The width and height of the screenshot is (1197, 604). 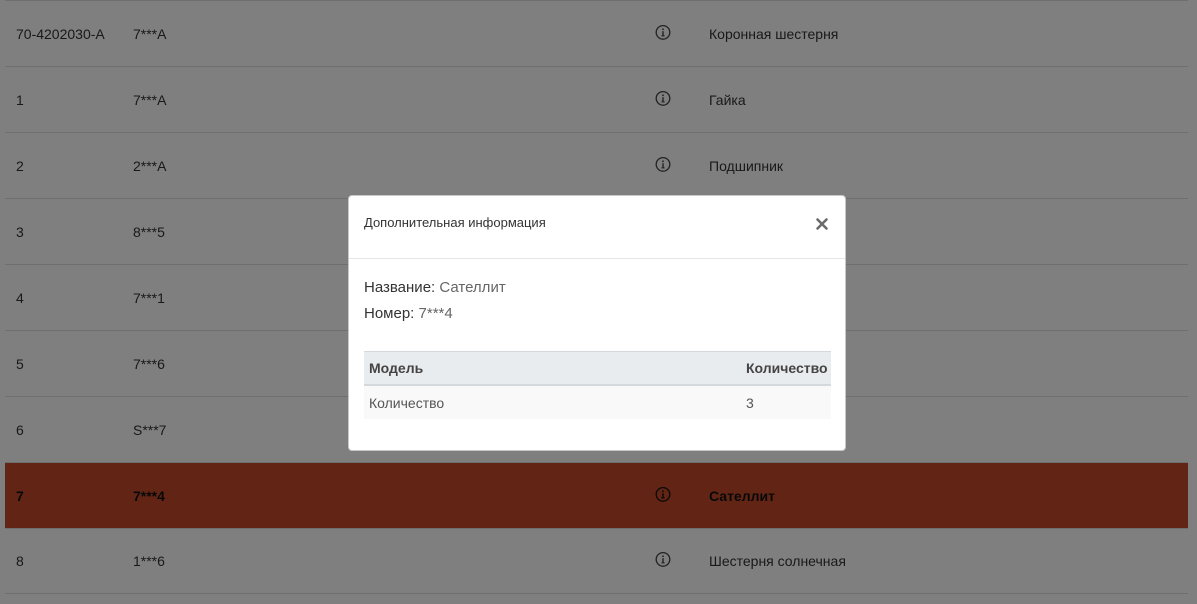 What do you see at coordinates (396, 368) in the screenshot?
I see `header-model: Модель` at bounding box center [396, 368].